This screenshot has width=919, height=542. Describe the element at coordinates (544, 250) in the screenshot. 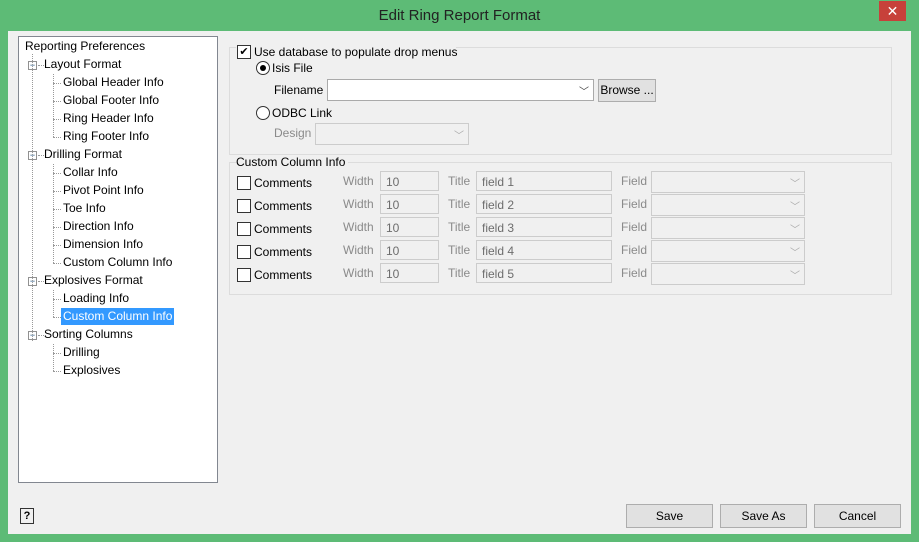

I see `title-input: field 4` at that location.